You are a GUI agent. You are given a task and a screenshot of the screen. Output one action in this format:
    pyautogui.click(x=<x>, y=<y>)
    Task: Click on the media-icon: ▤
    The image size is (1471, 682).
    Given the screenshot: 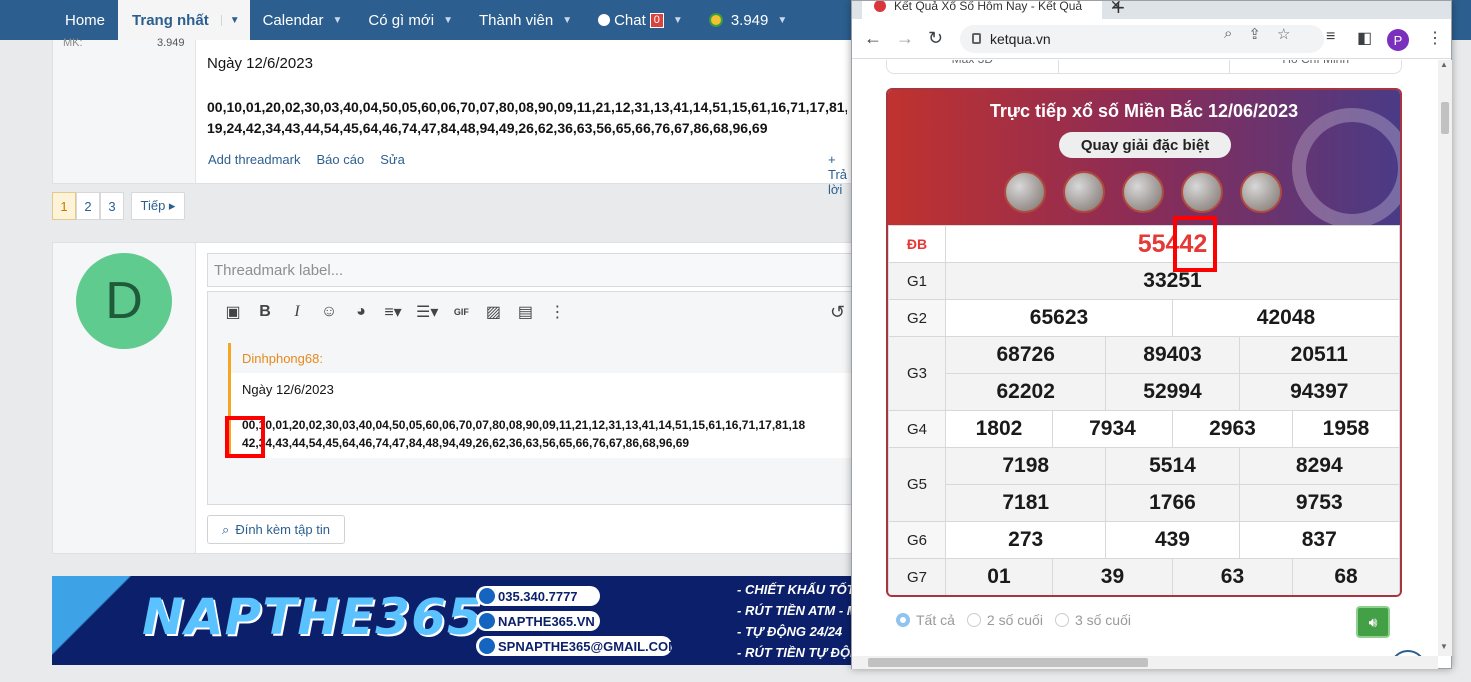 What is the action you would take?
    pyautogui.click(x=525, y=312)
    